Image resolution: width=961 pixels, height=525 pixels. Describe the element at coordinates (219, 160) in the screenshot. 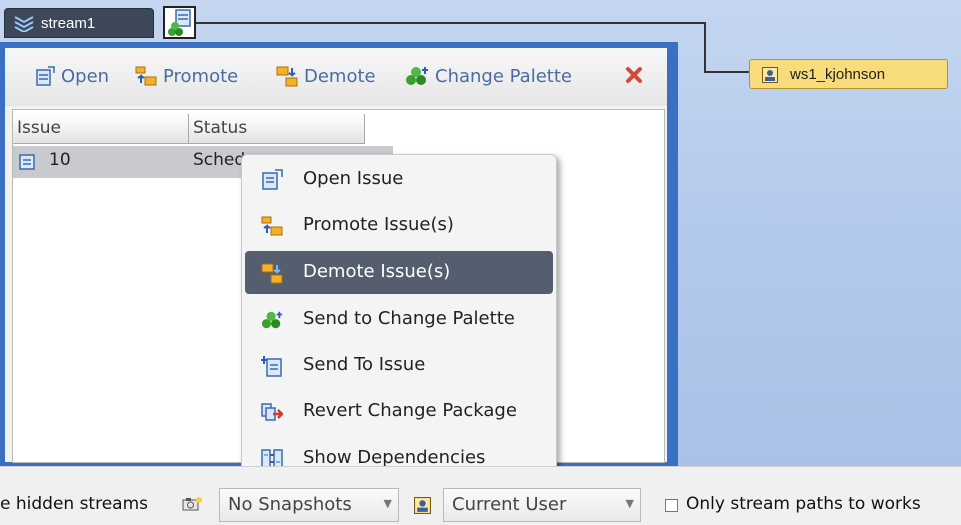

I see `issue-status: Sched` at that location.